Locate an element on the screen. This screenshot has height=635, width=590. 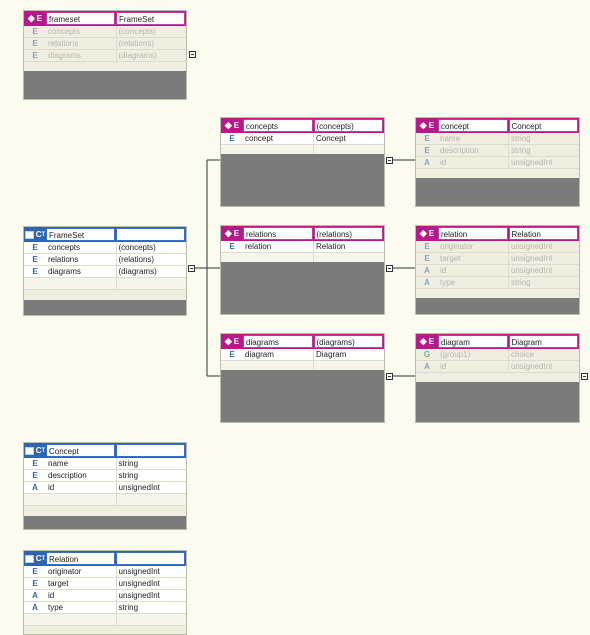
element-name: diagram is located at coordinates (473, 341).